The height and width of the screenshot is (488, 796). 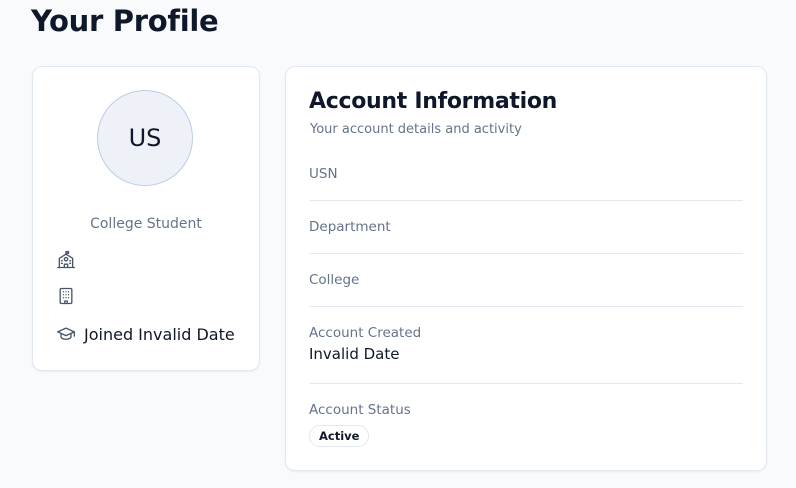 I want to click on account-title: Account Information, so click(x=433, y=101).